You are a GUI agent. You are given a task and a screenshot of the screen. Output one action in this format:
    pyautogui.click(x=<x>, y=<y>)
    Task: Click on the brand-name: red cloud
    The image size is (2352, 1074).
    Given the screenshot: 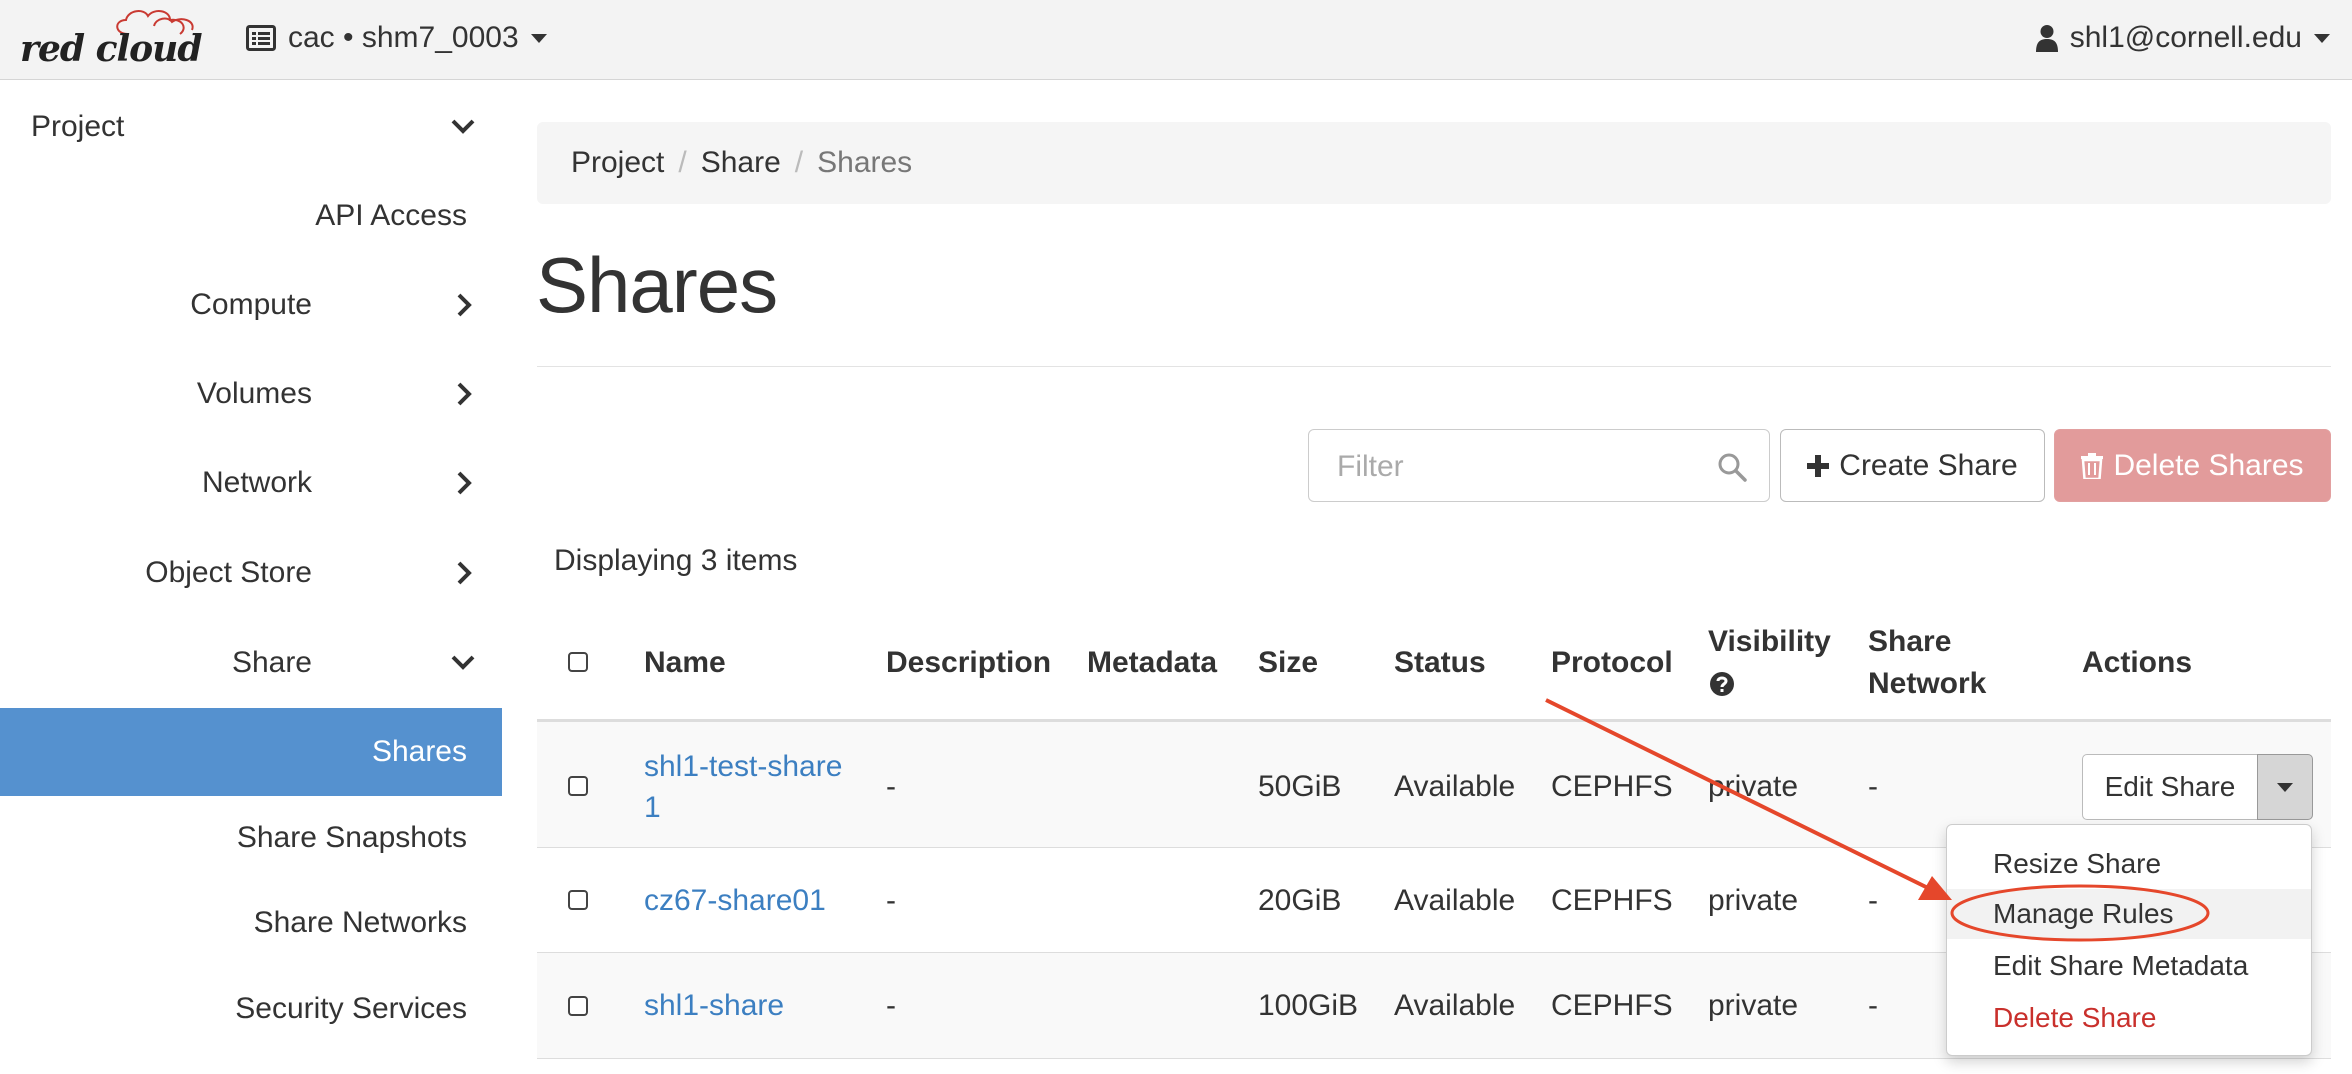 What is the action you would take?
    pyautogui.click(x=111, y=49)
    